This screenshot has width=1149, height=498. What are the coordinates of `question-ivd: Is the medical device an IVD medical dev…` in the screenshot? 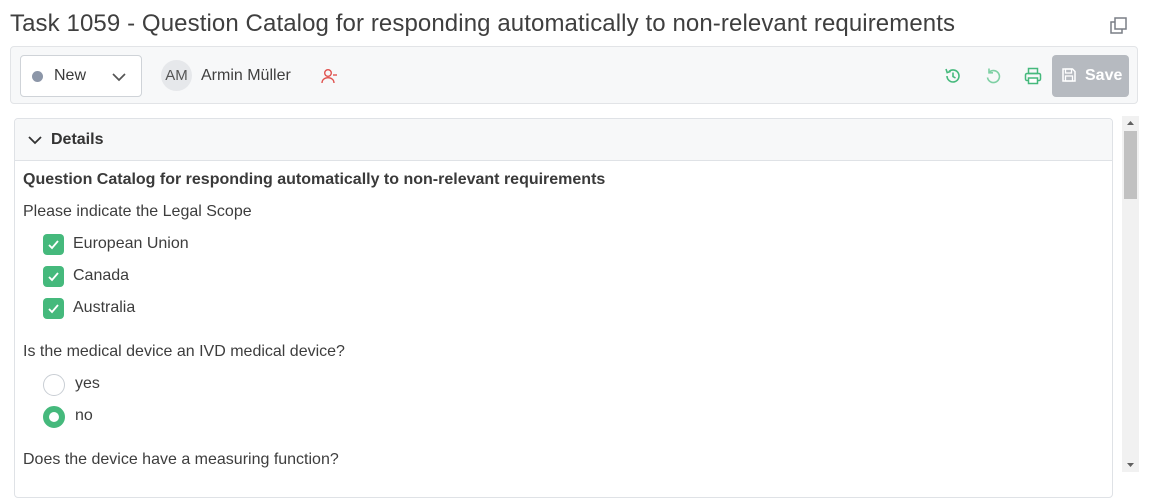 It's located at (184, 351).